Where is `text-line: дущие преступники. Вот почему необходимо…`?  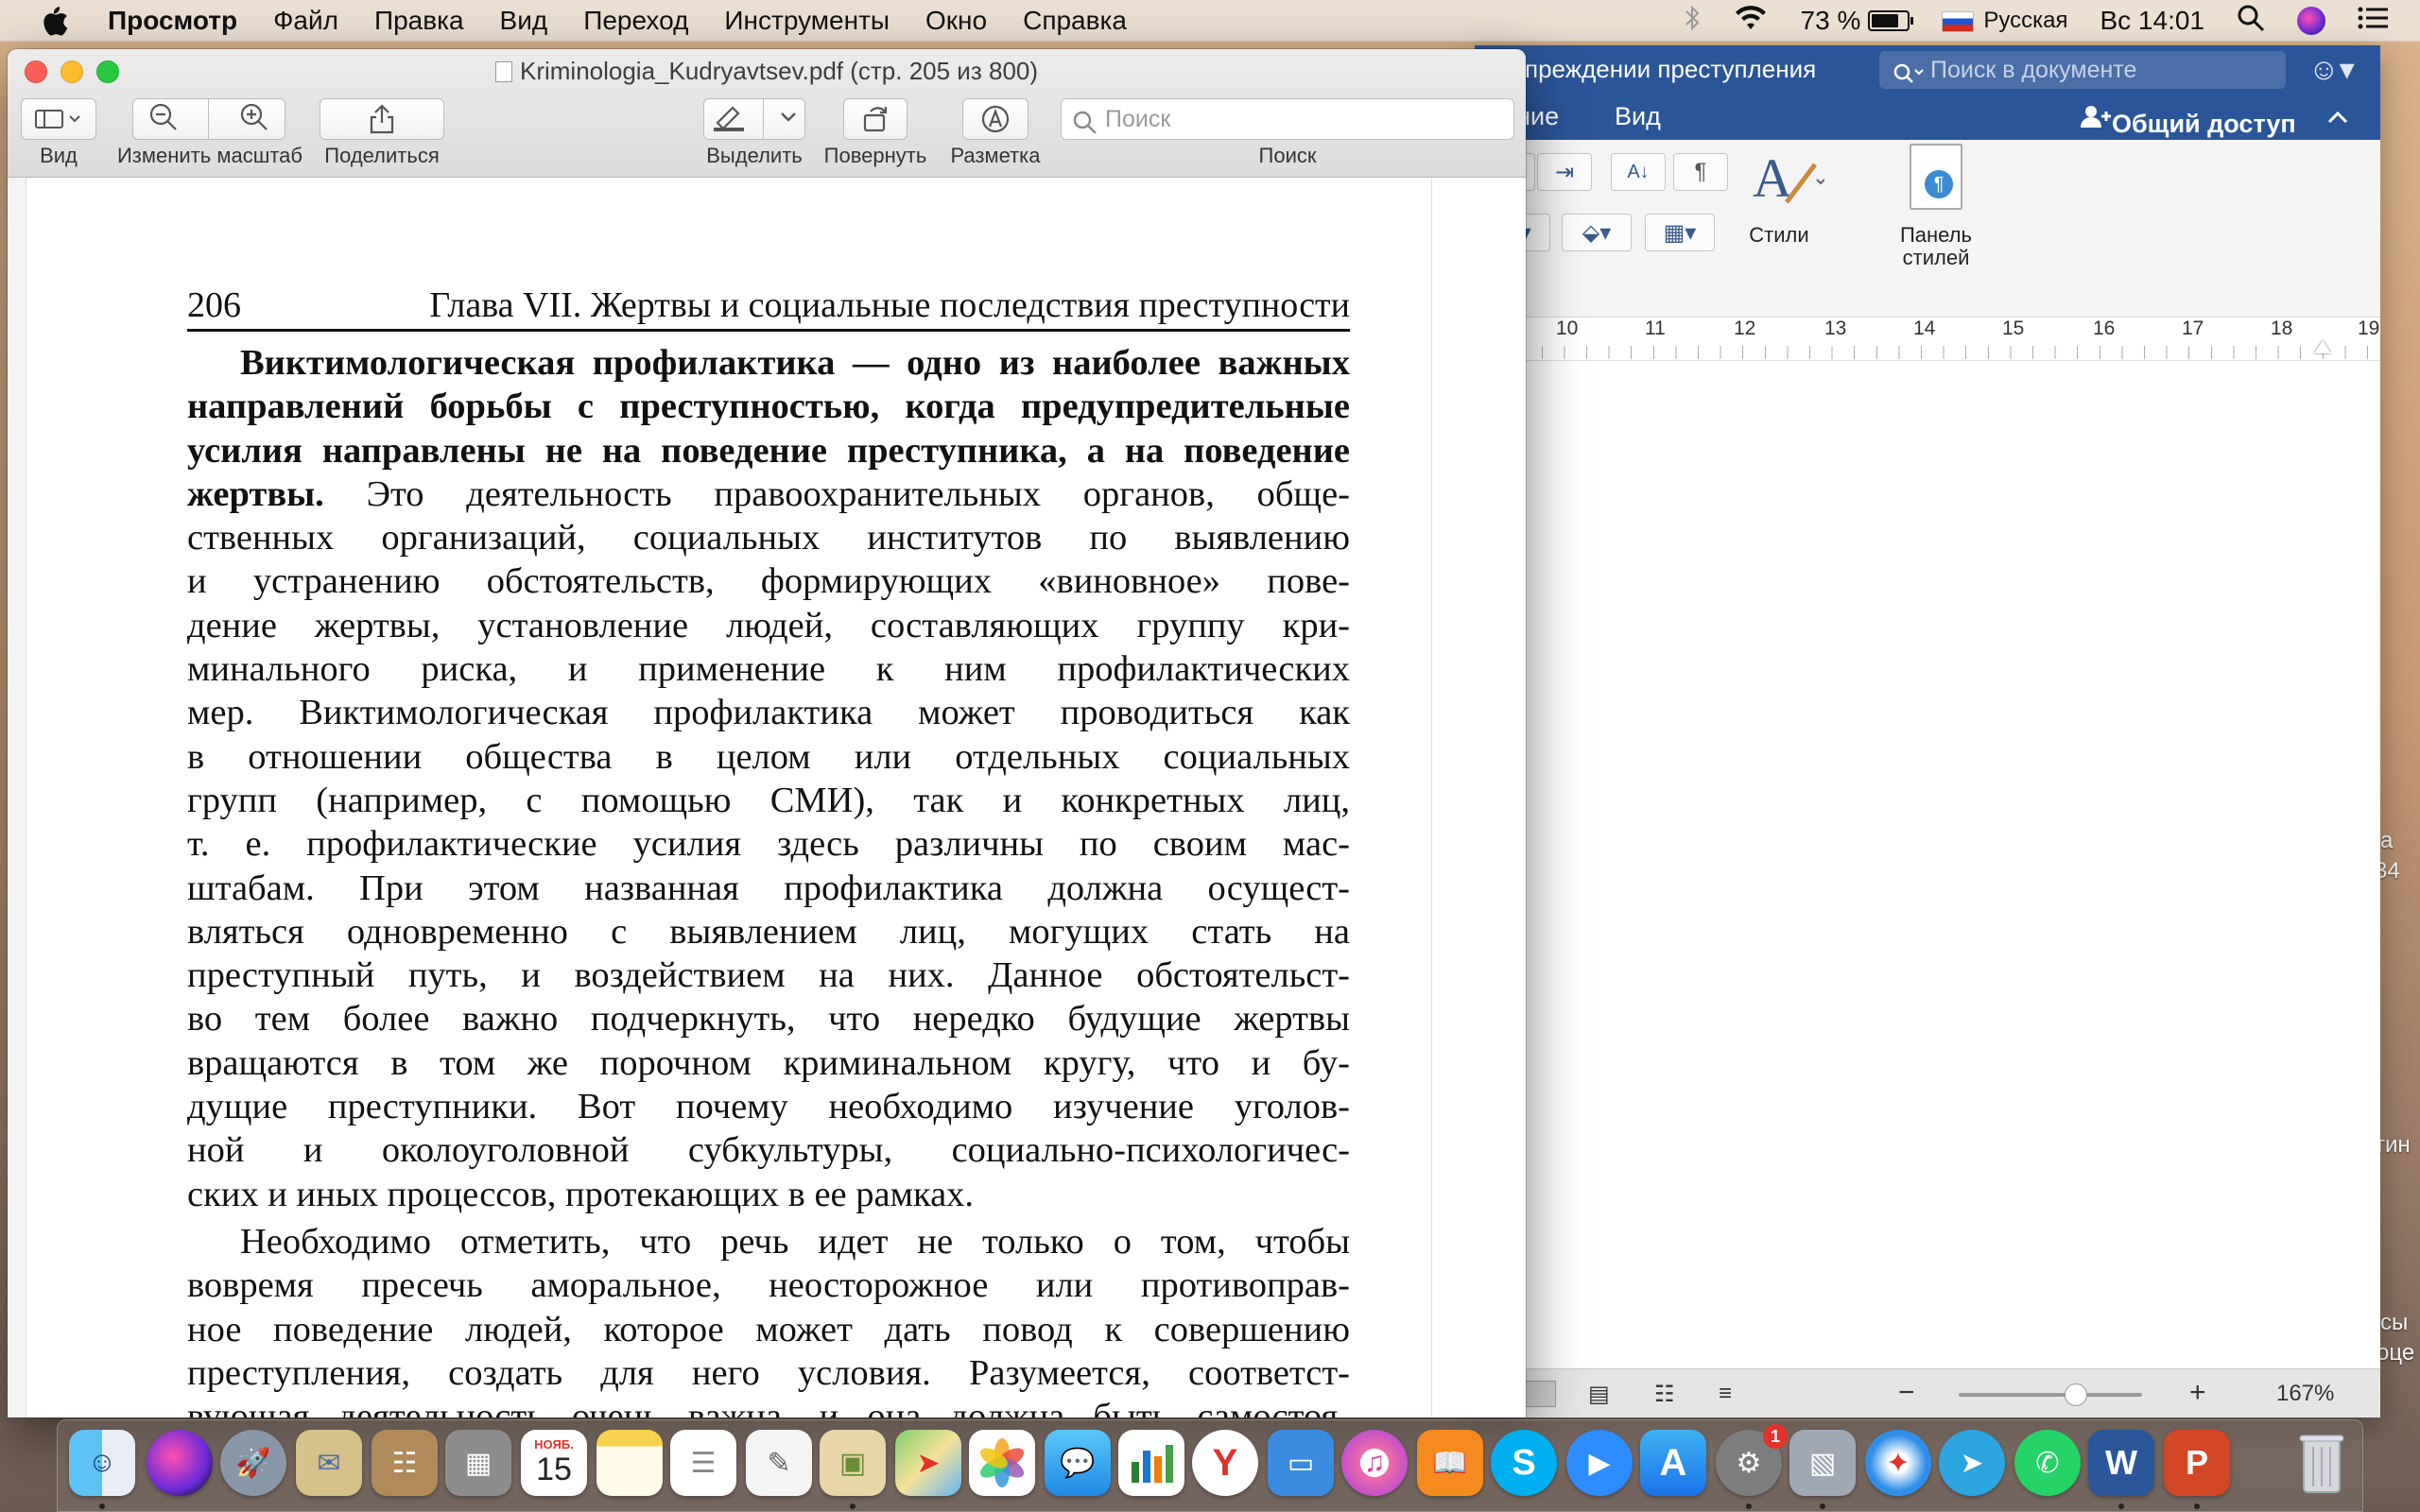 text-line: дущие преступники. Вот почему необходимо… is located at coordinates (768, 1107).